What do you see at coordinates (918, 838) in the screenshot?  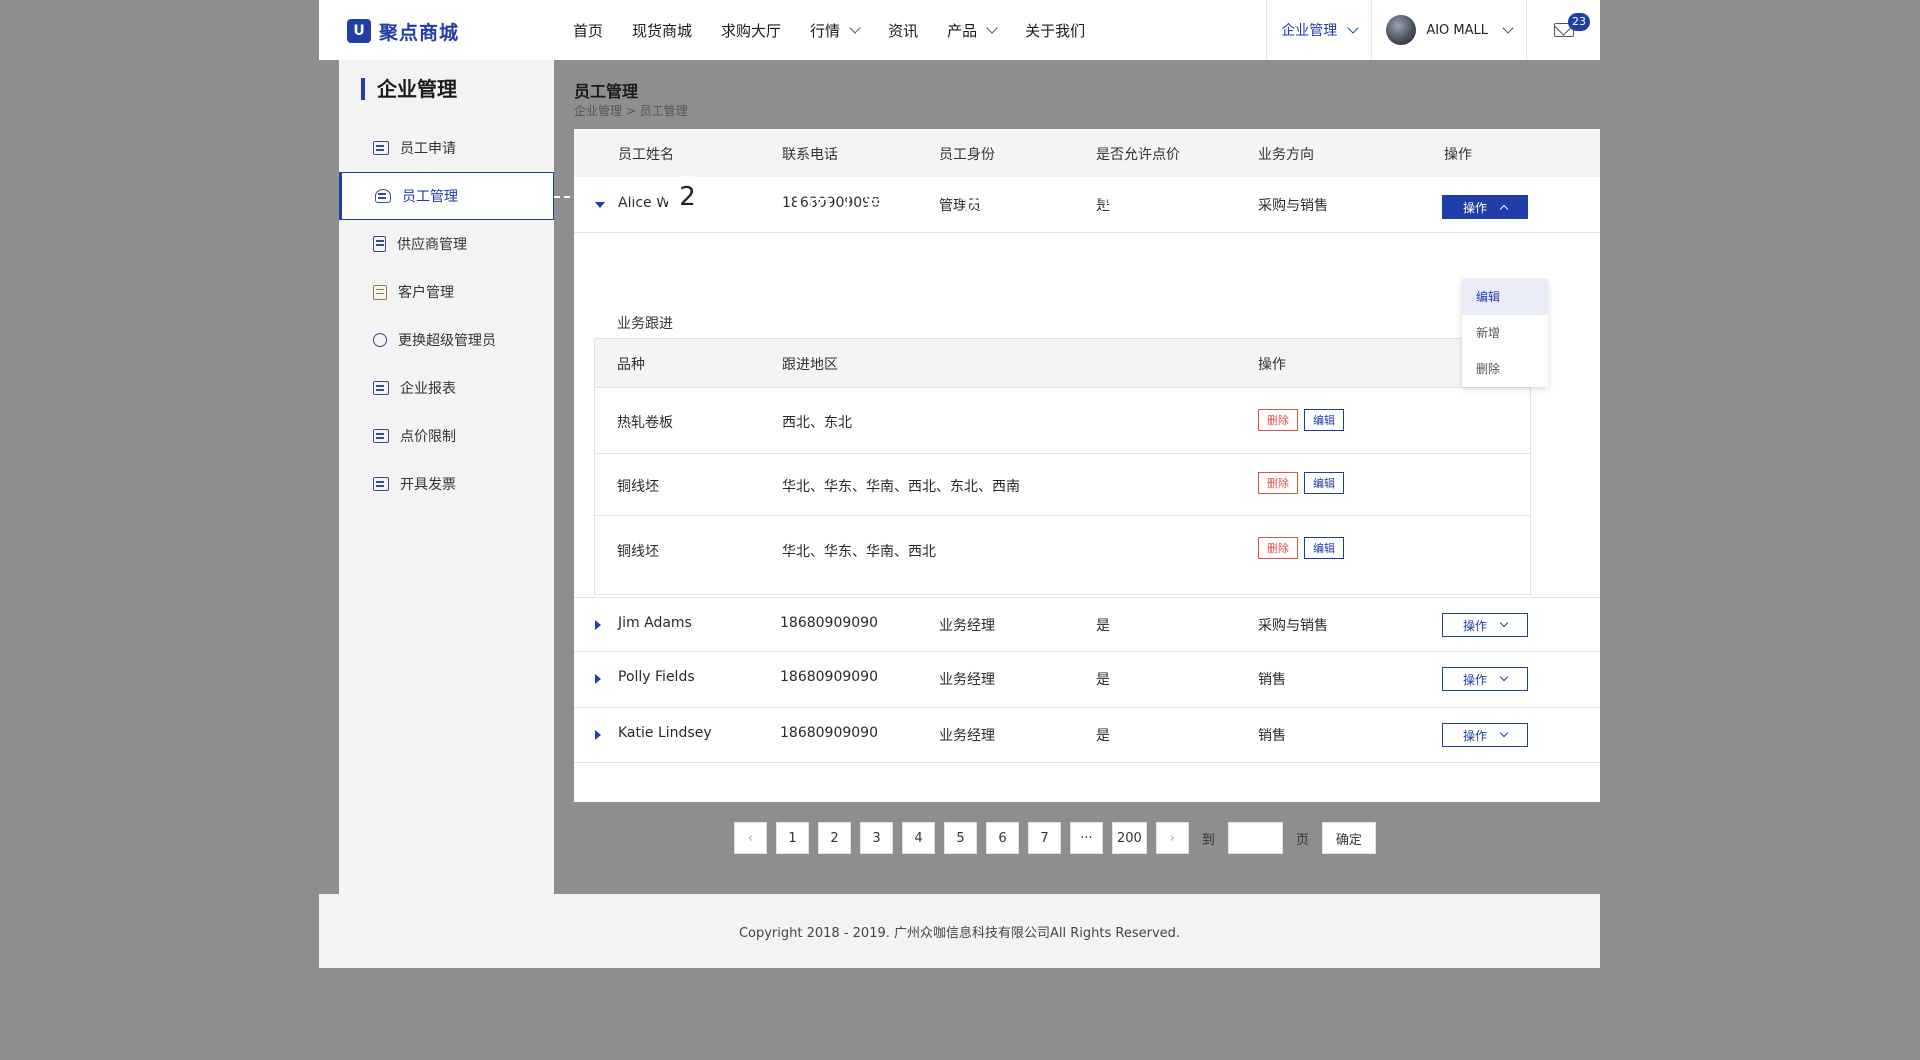 I see `page-button: 4` at bounding box center [918, 838].